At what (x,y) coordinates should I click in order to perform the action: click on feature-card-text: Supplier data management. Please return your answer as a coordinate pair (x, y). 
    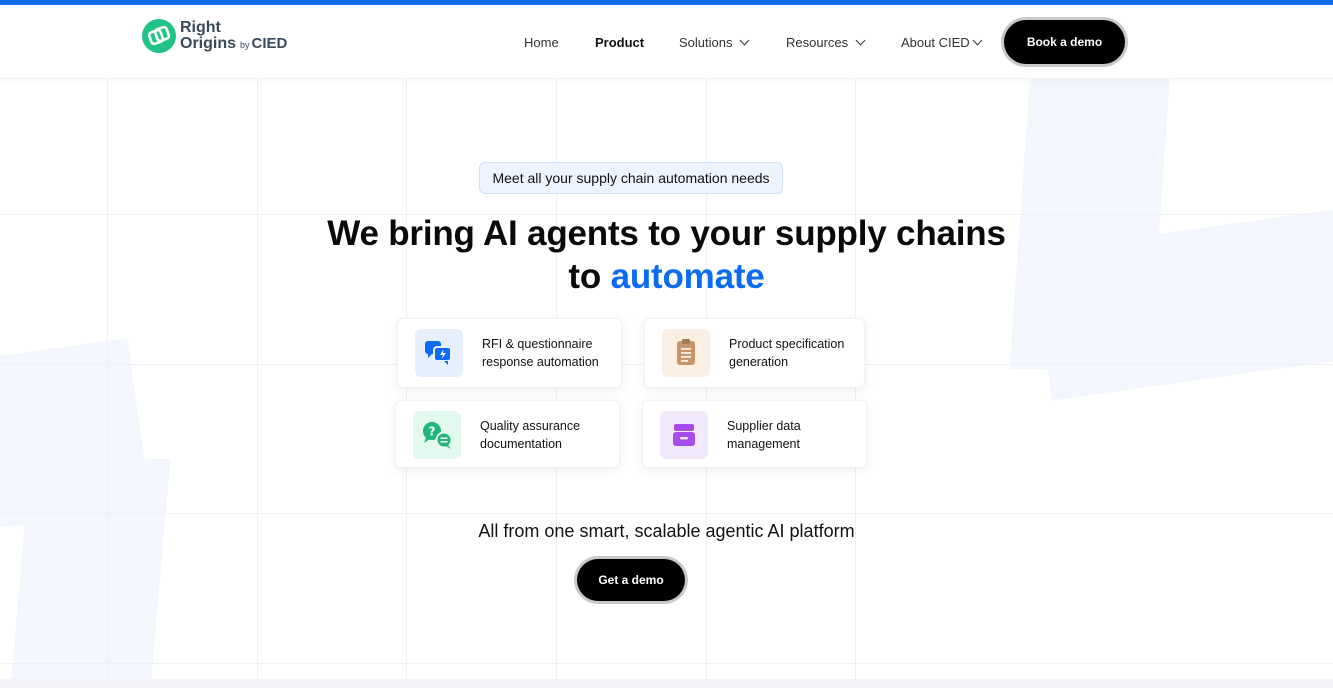
    Looking at the image, I should click on (792, 435).